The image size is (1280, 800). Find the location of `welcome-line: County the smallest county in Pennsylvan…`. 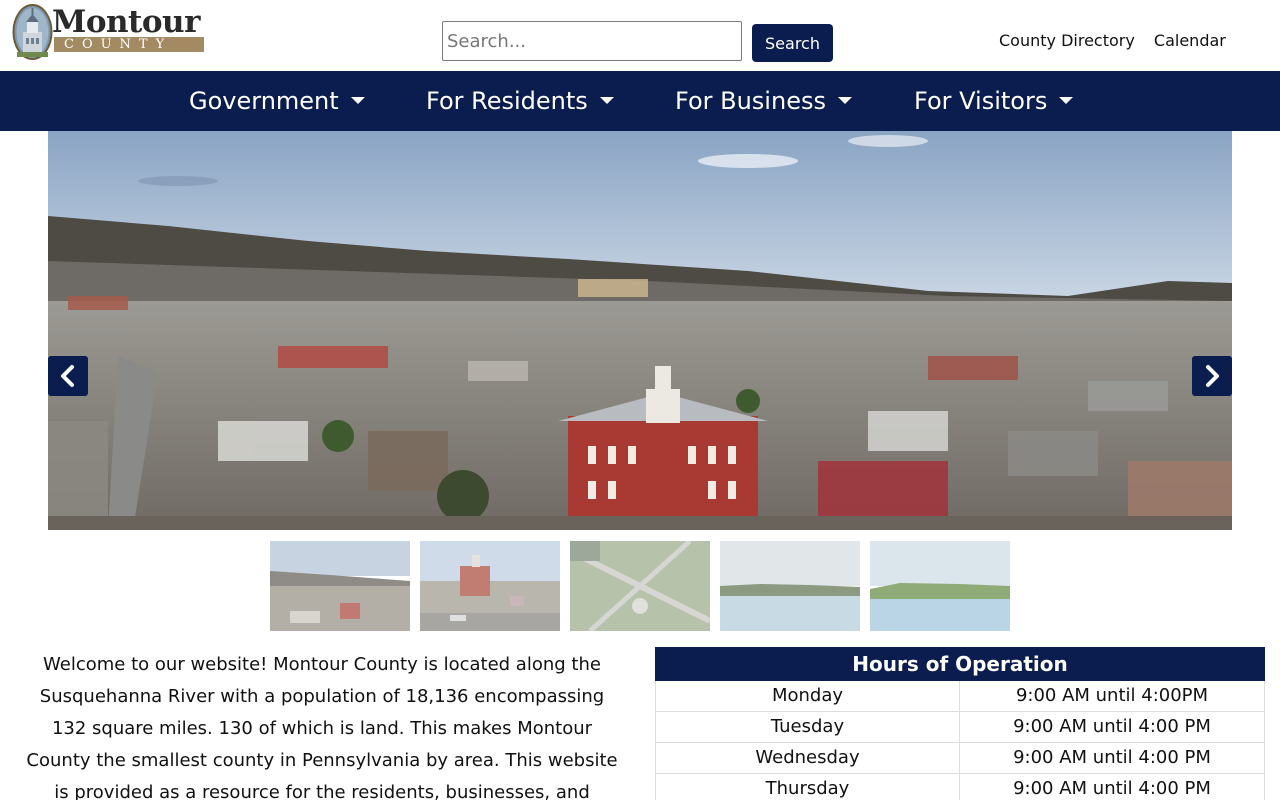

welcome-line: County the smallest county in Pennsylvan… is located at coordinates (322, 760).